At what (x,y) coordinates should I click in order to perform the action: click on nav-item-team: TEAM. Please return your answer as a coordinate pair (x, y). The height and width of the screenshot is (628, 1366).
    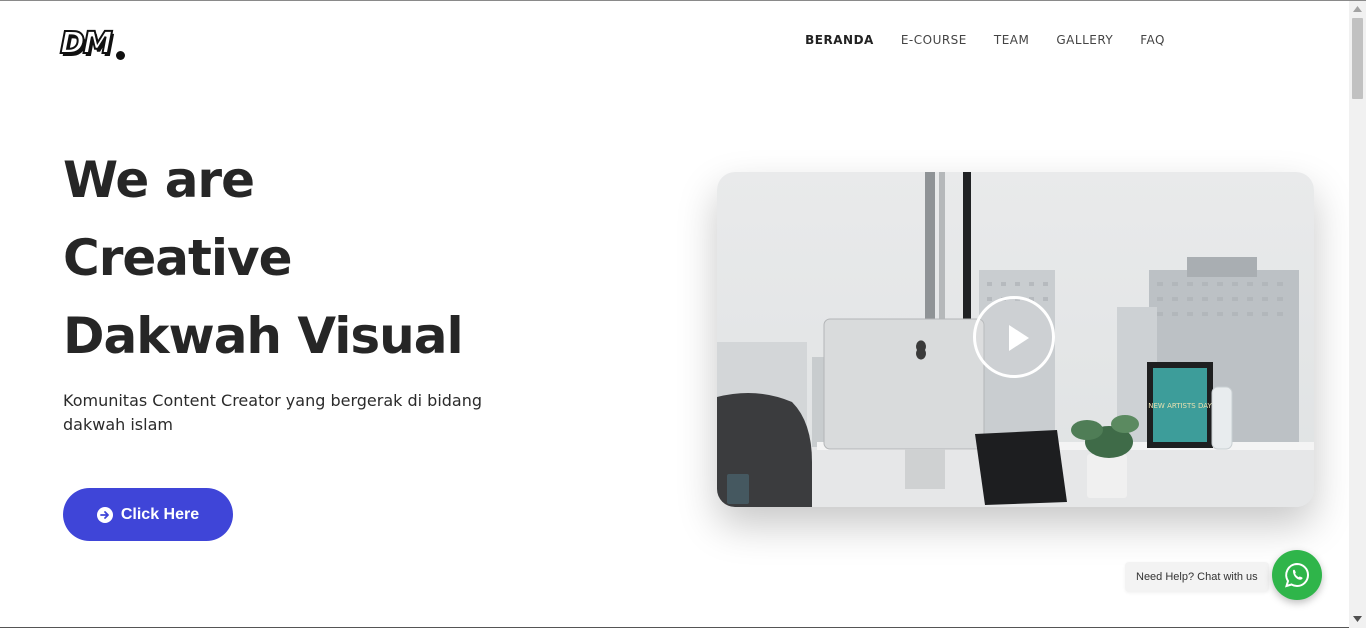
    Looking at the image, I should click on (1011, 40).